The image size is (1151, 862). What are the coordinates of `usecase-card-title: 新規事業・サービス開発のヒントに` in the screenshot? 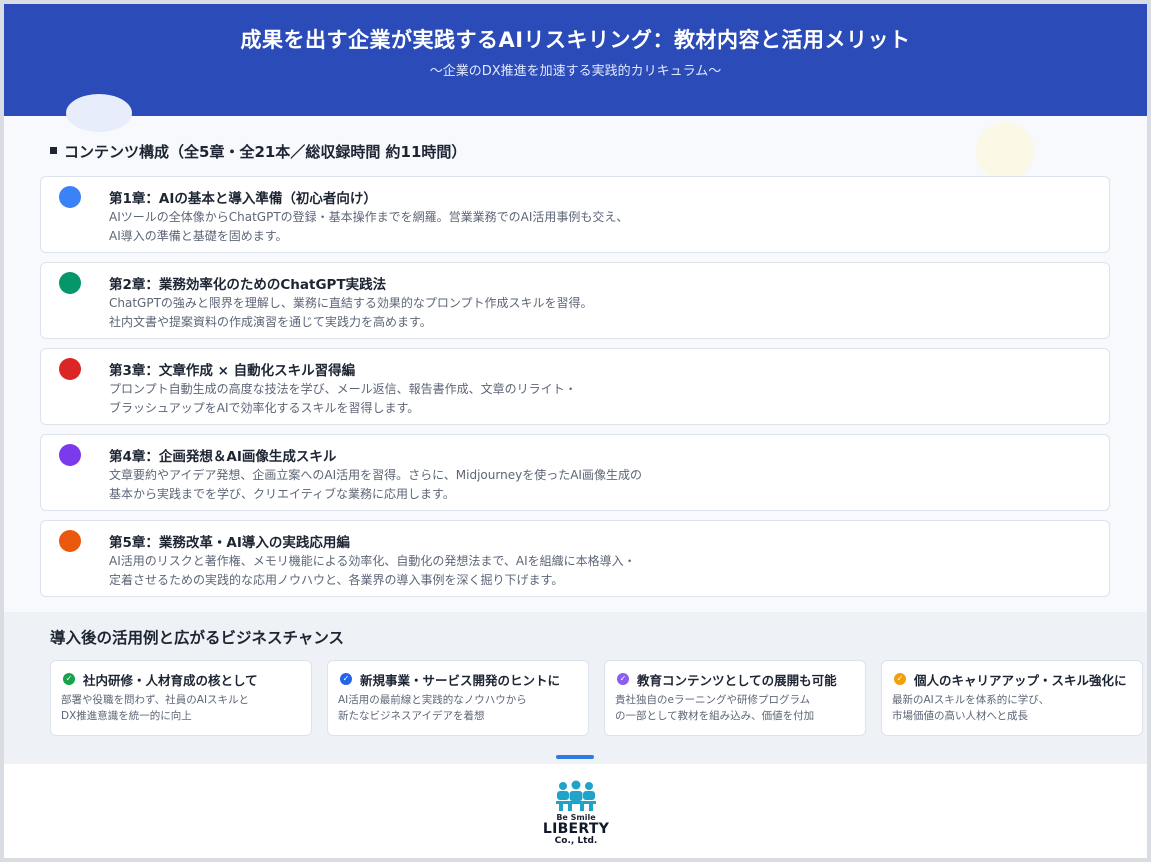 It's located at (460, 680).